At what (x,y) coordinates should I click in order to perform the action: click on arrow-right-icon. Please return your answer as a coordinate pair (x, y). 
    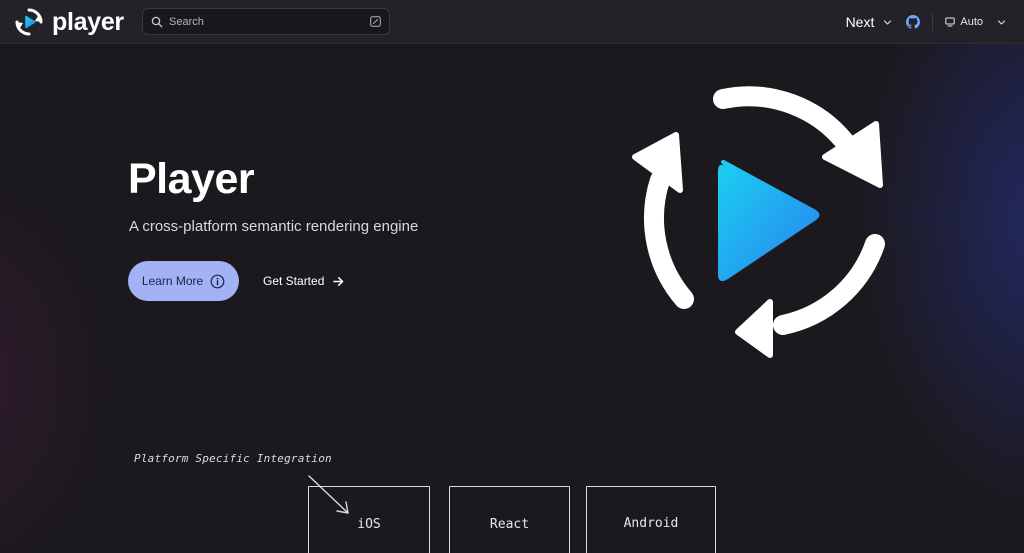
    Looking at the image, I should click on (338, 281).